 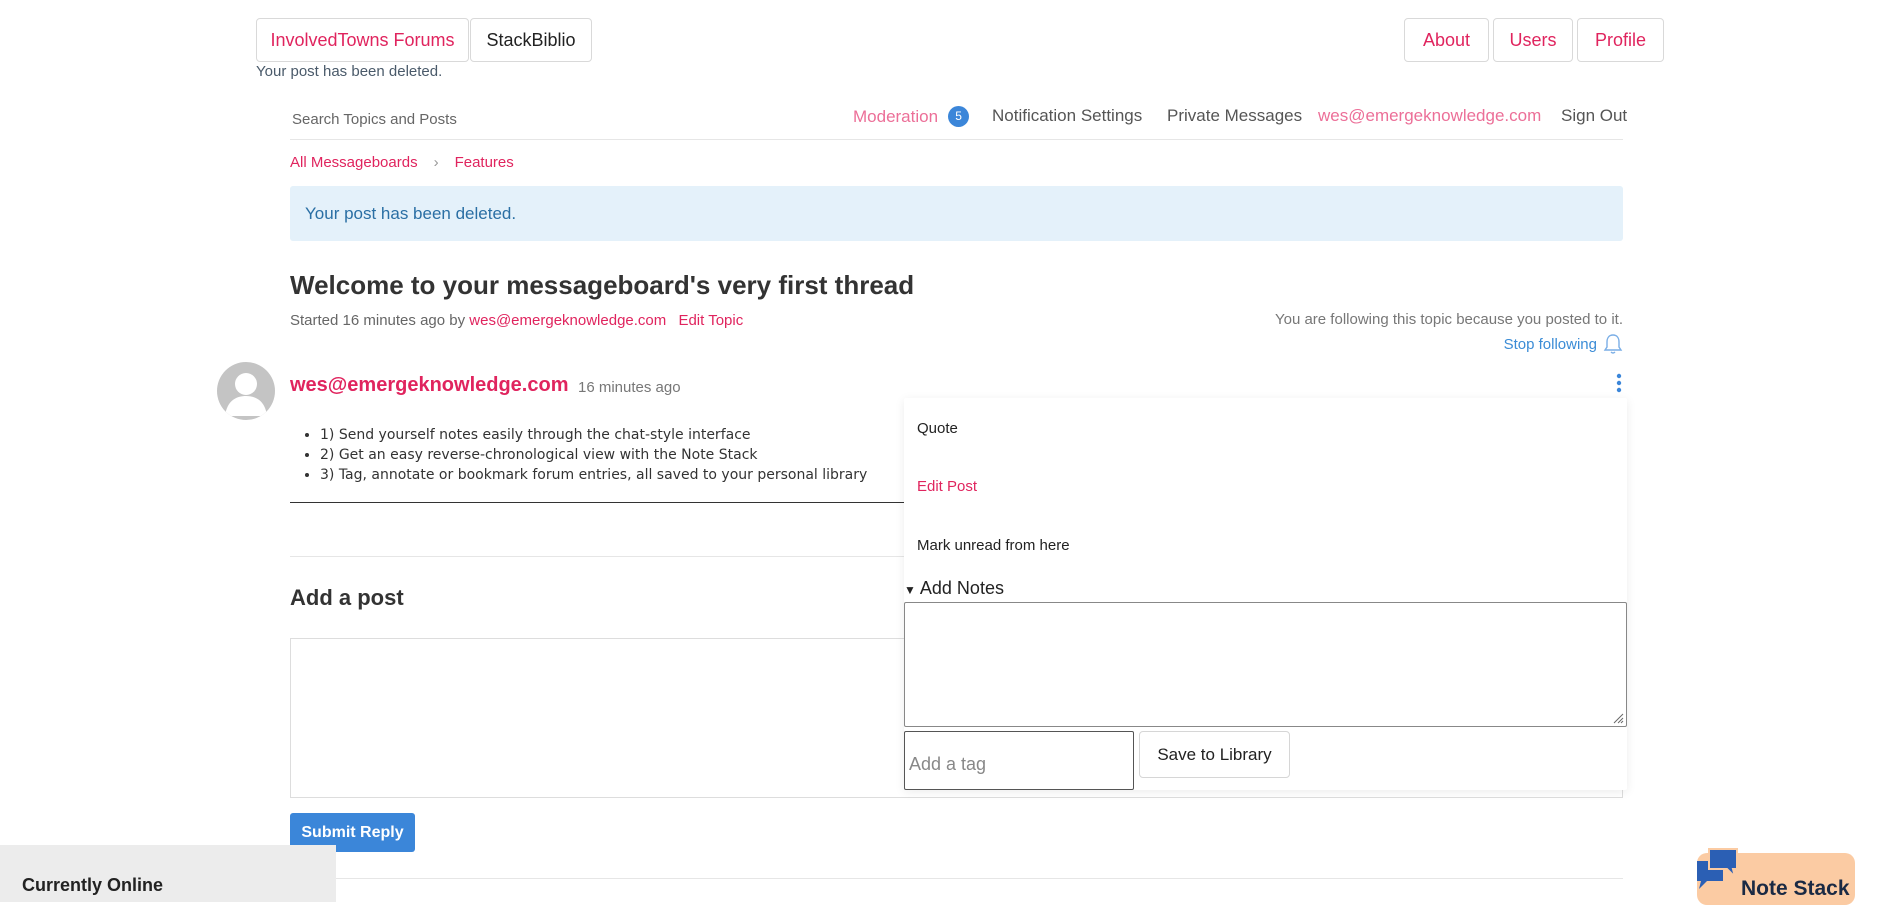 I want to click on tag-input: Add a tag, so click(x=1019, y=760).